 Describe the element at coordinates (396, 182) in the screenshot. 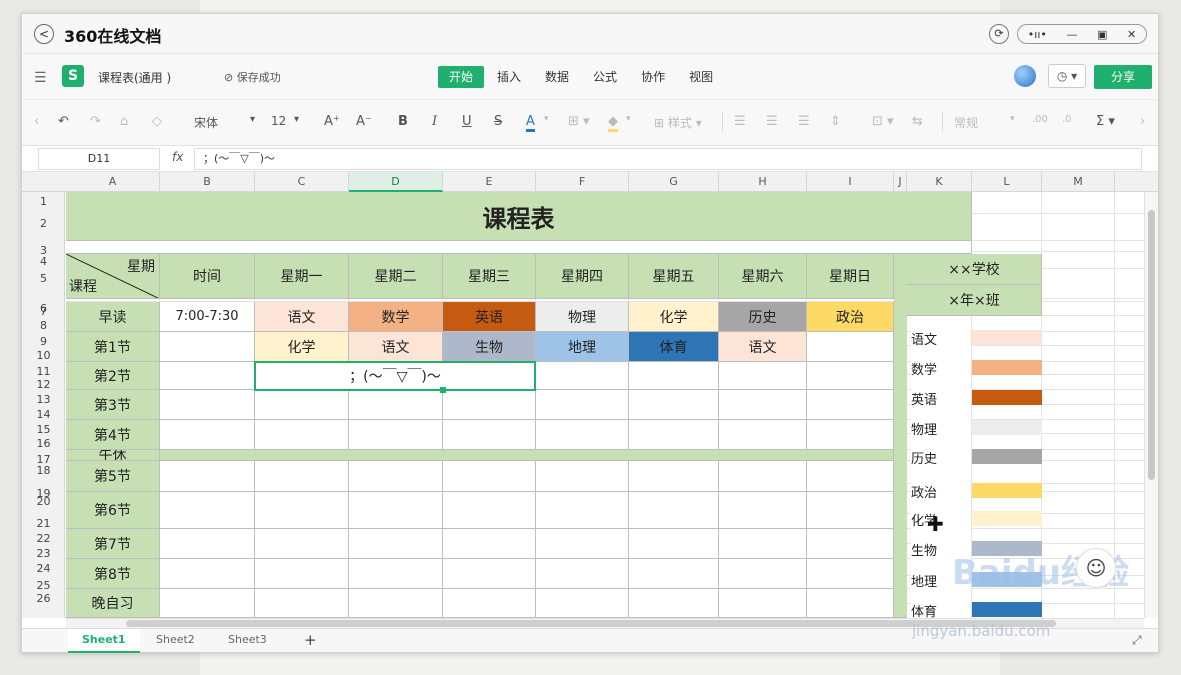

I see `column-header-d: D` at that location.